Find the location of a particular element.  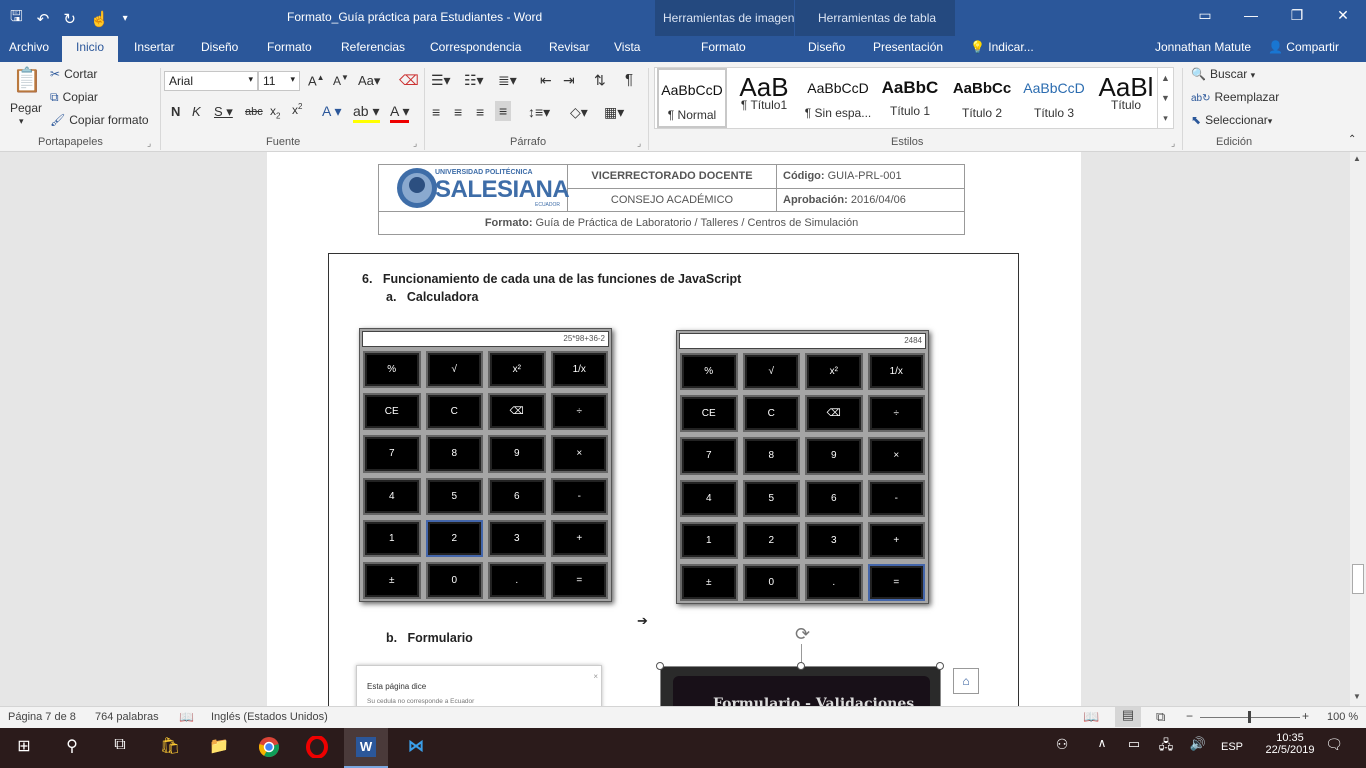

ribbon-display-icon: ▭ is located at coordinates (1205, 16).